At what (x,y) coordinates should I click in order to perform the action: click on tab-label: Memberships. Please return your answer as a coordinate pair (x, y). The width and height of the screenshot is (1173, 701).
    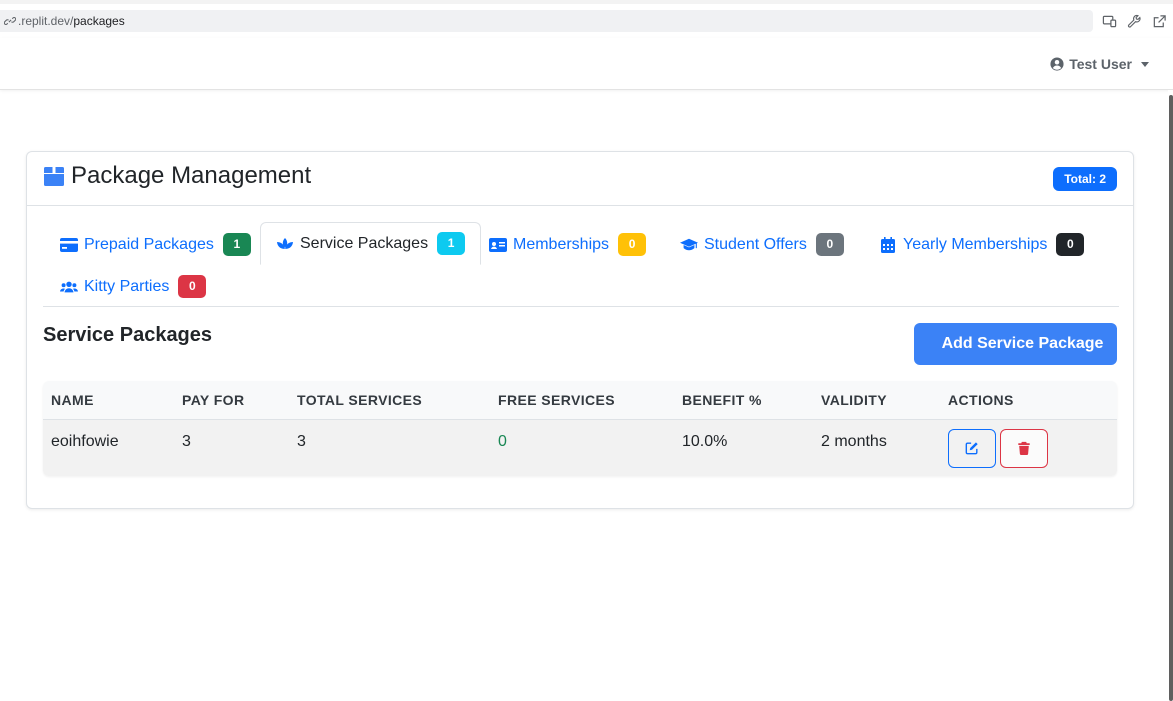
    Looking at the image, I should click on (561, 244).